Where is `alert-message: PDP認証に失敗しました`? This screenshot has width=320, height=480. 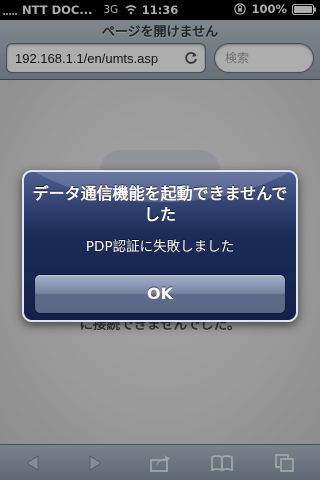
alert-message: PDP認証に失敗しました is located at coordinates (160, 247).